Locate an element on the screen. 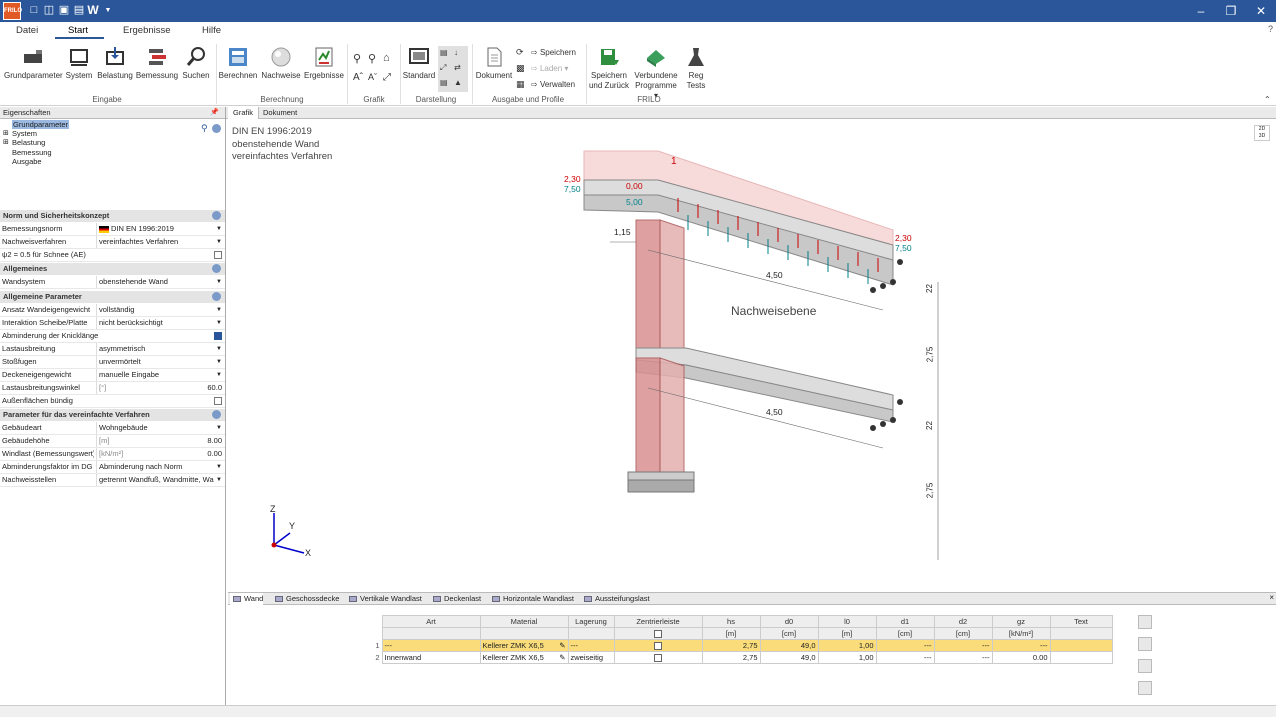 The width and height of the screenshot is (1276, 717). close-icon: × is located at coordinates (1271, 597).